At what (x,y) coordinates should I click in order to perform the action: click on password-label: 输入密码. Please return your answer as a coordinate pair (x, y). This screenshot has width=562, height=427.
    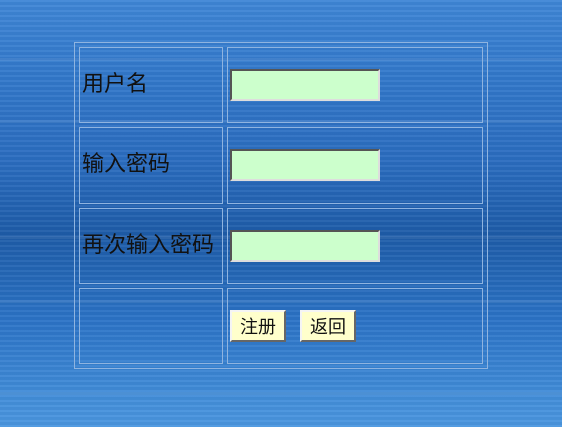
    Looking at the image, I should click on (151, 165).